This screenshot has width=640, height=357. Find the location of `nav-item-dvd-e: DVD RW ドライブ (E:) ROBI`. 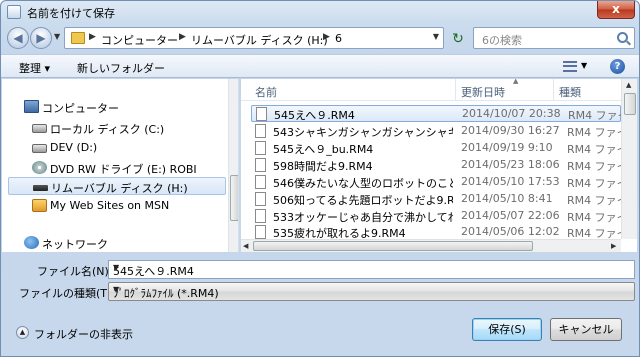

nav-item-dvd-e: DVD RW ドライブ (E:) ROBI is located at coordinates (114, 168).